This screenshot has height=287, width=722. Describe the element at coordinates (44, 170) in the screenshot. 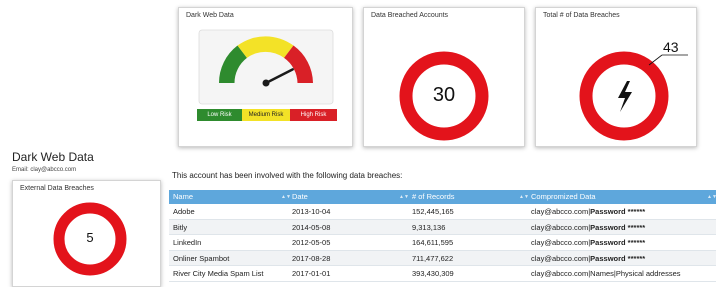

I see `account-email: Email: clay@abcco.com` at that location.